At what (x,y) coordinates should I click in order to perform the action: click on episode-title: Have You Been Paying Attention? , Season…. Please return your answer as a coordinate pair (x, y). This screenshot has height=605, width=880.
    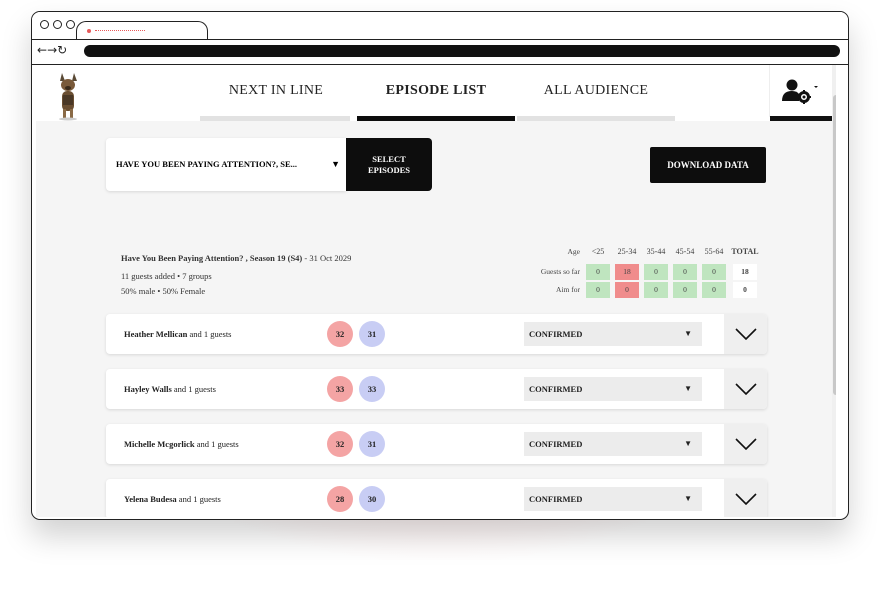
    Looking at the image, I should click on (212, 258).